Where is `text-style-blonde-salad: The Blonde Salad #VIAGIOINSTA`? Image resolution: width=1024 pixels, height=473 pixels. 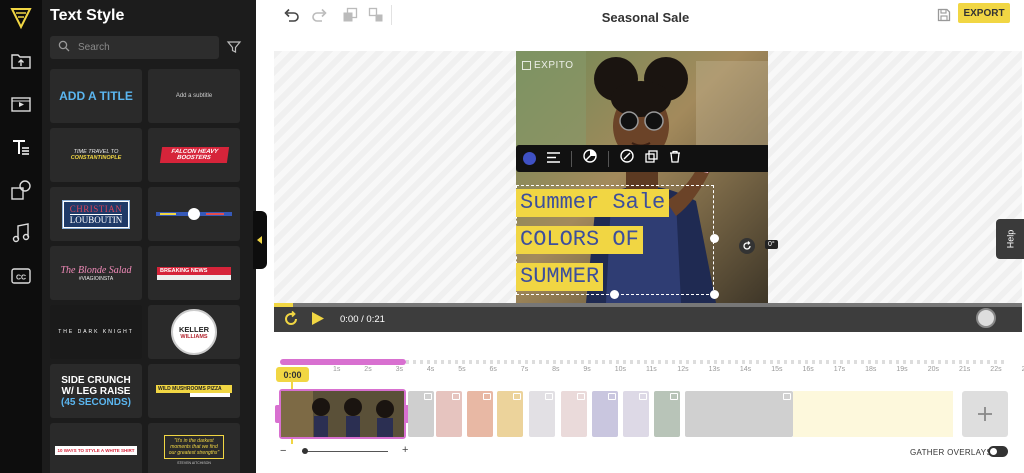 text-style-blonde-salad: The Blonde Salad #VIAGIOINSTA is located at coordinates (96, 273).